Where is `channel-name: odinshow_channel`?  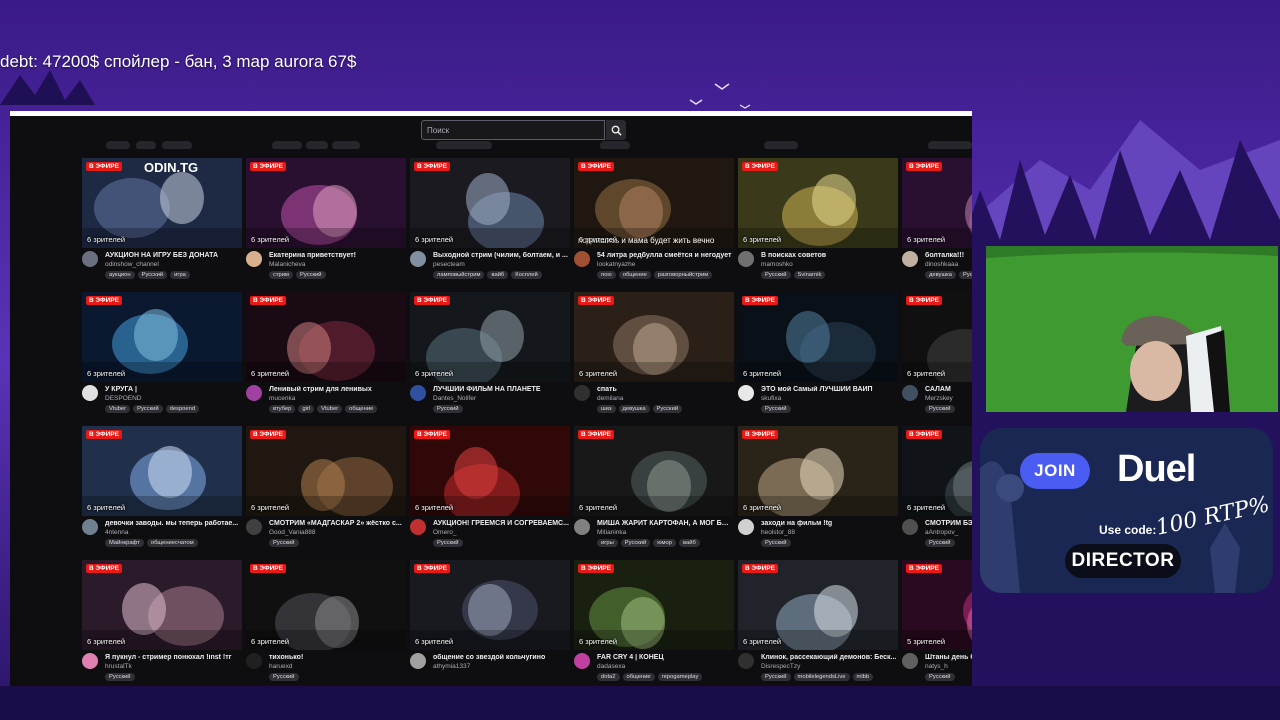 channel-name: odinshow_channel is located at coordinates (173, 264).